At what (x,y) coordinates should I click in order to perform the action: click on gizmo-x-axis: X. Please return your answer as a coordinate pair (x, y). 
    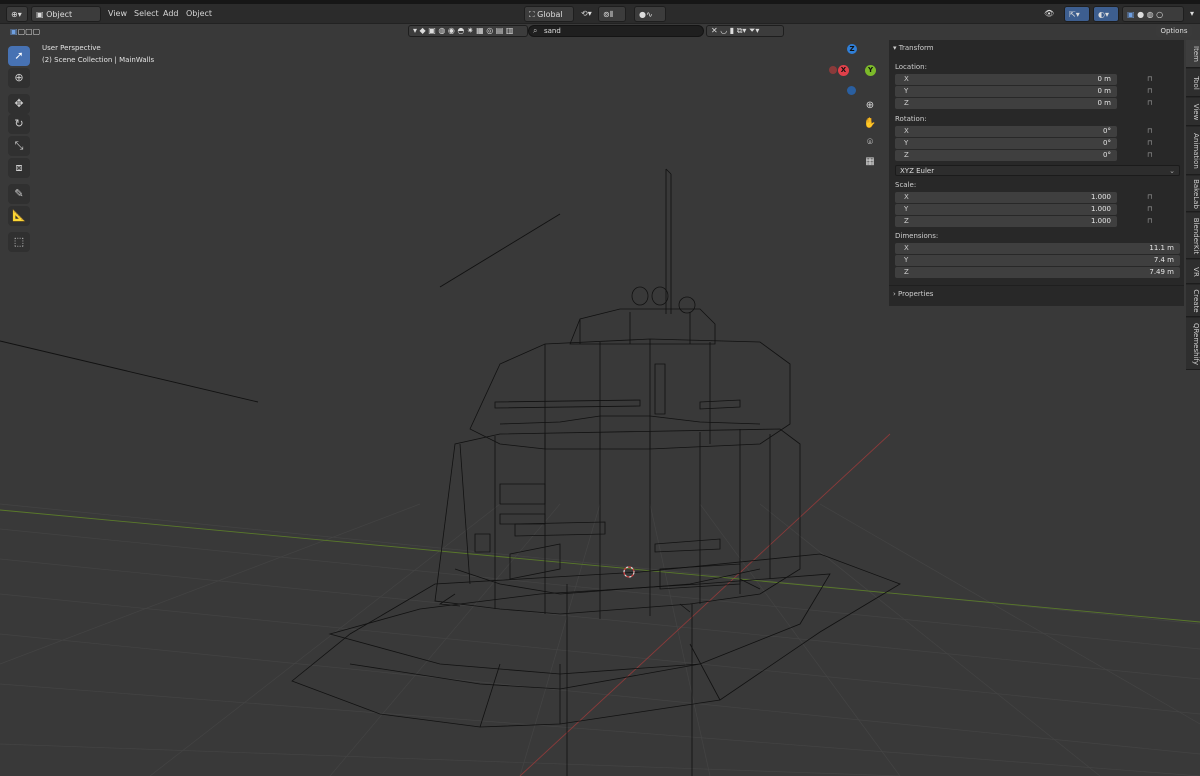
    Looking at the image, I should click on (843, 70).